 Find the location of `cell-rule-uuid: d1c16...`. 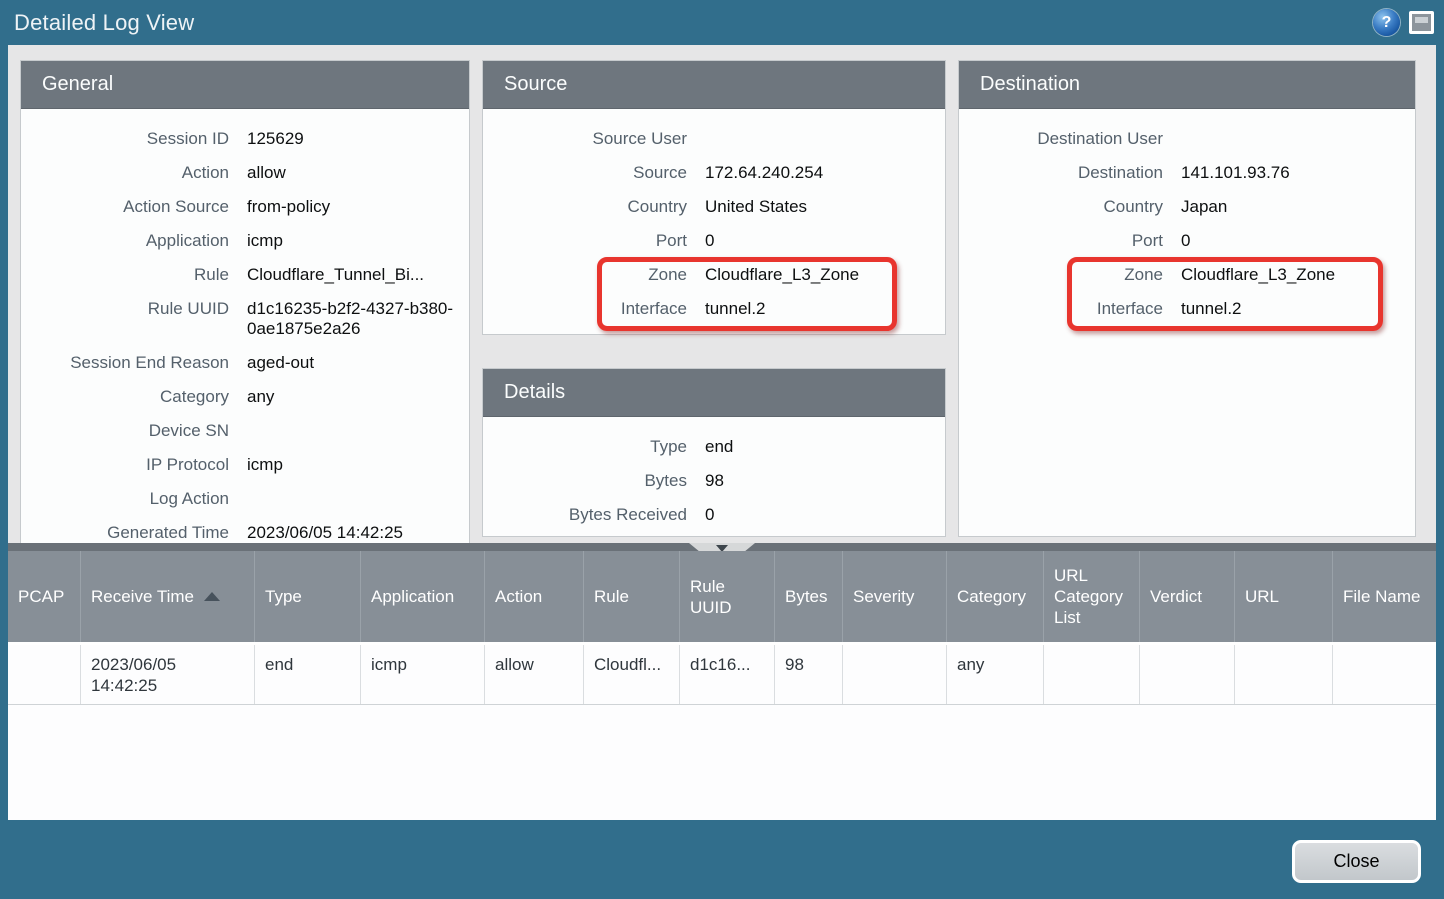

cell-rule-uuid: d1c16... is located at coordinates (727, 674).